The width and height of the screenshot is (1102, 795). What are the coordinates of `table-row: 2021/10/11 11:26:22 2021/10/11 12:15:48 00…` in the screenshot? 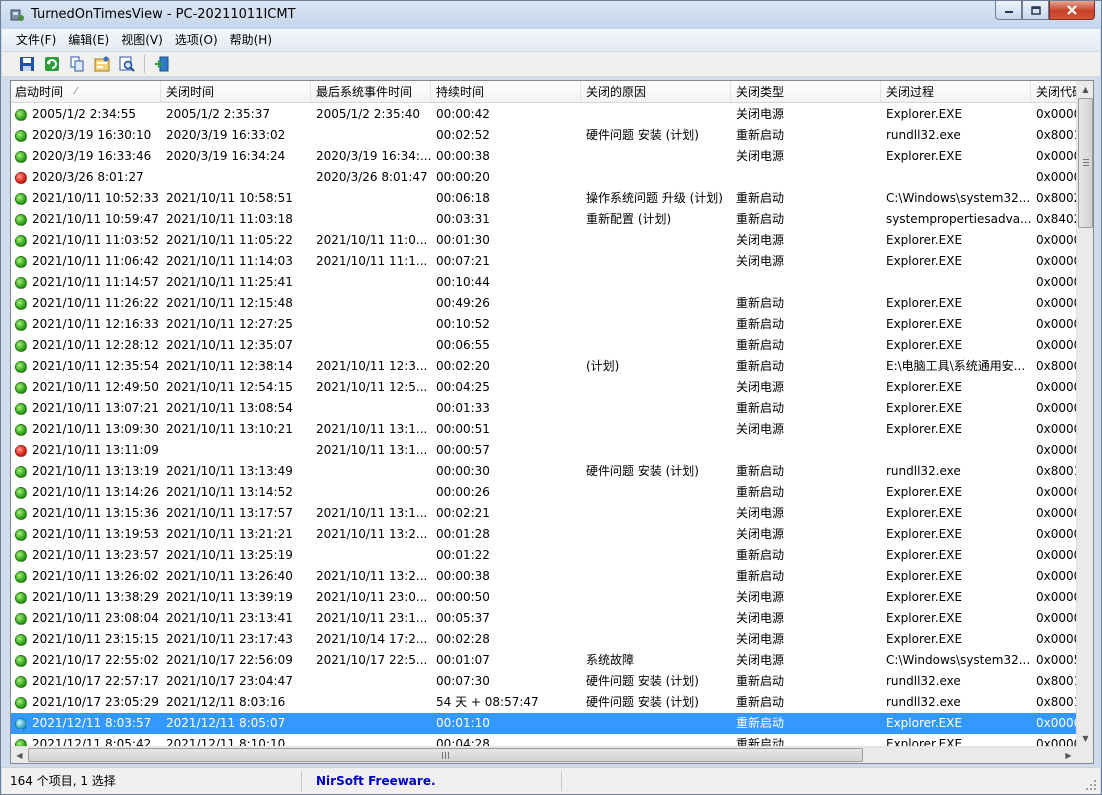 It's located at (544, 303).